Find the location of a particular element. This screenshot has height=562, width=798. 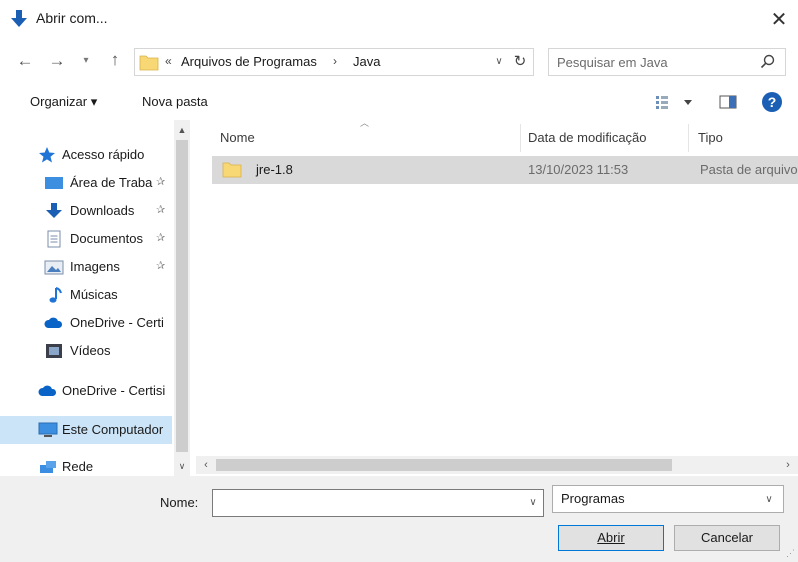

breadcrumb-segment: Arquivos de Programas is located at coordinates (249, 61).